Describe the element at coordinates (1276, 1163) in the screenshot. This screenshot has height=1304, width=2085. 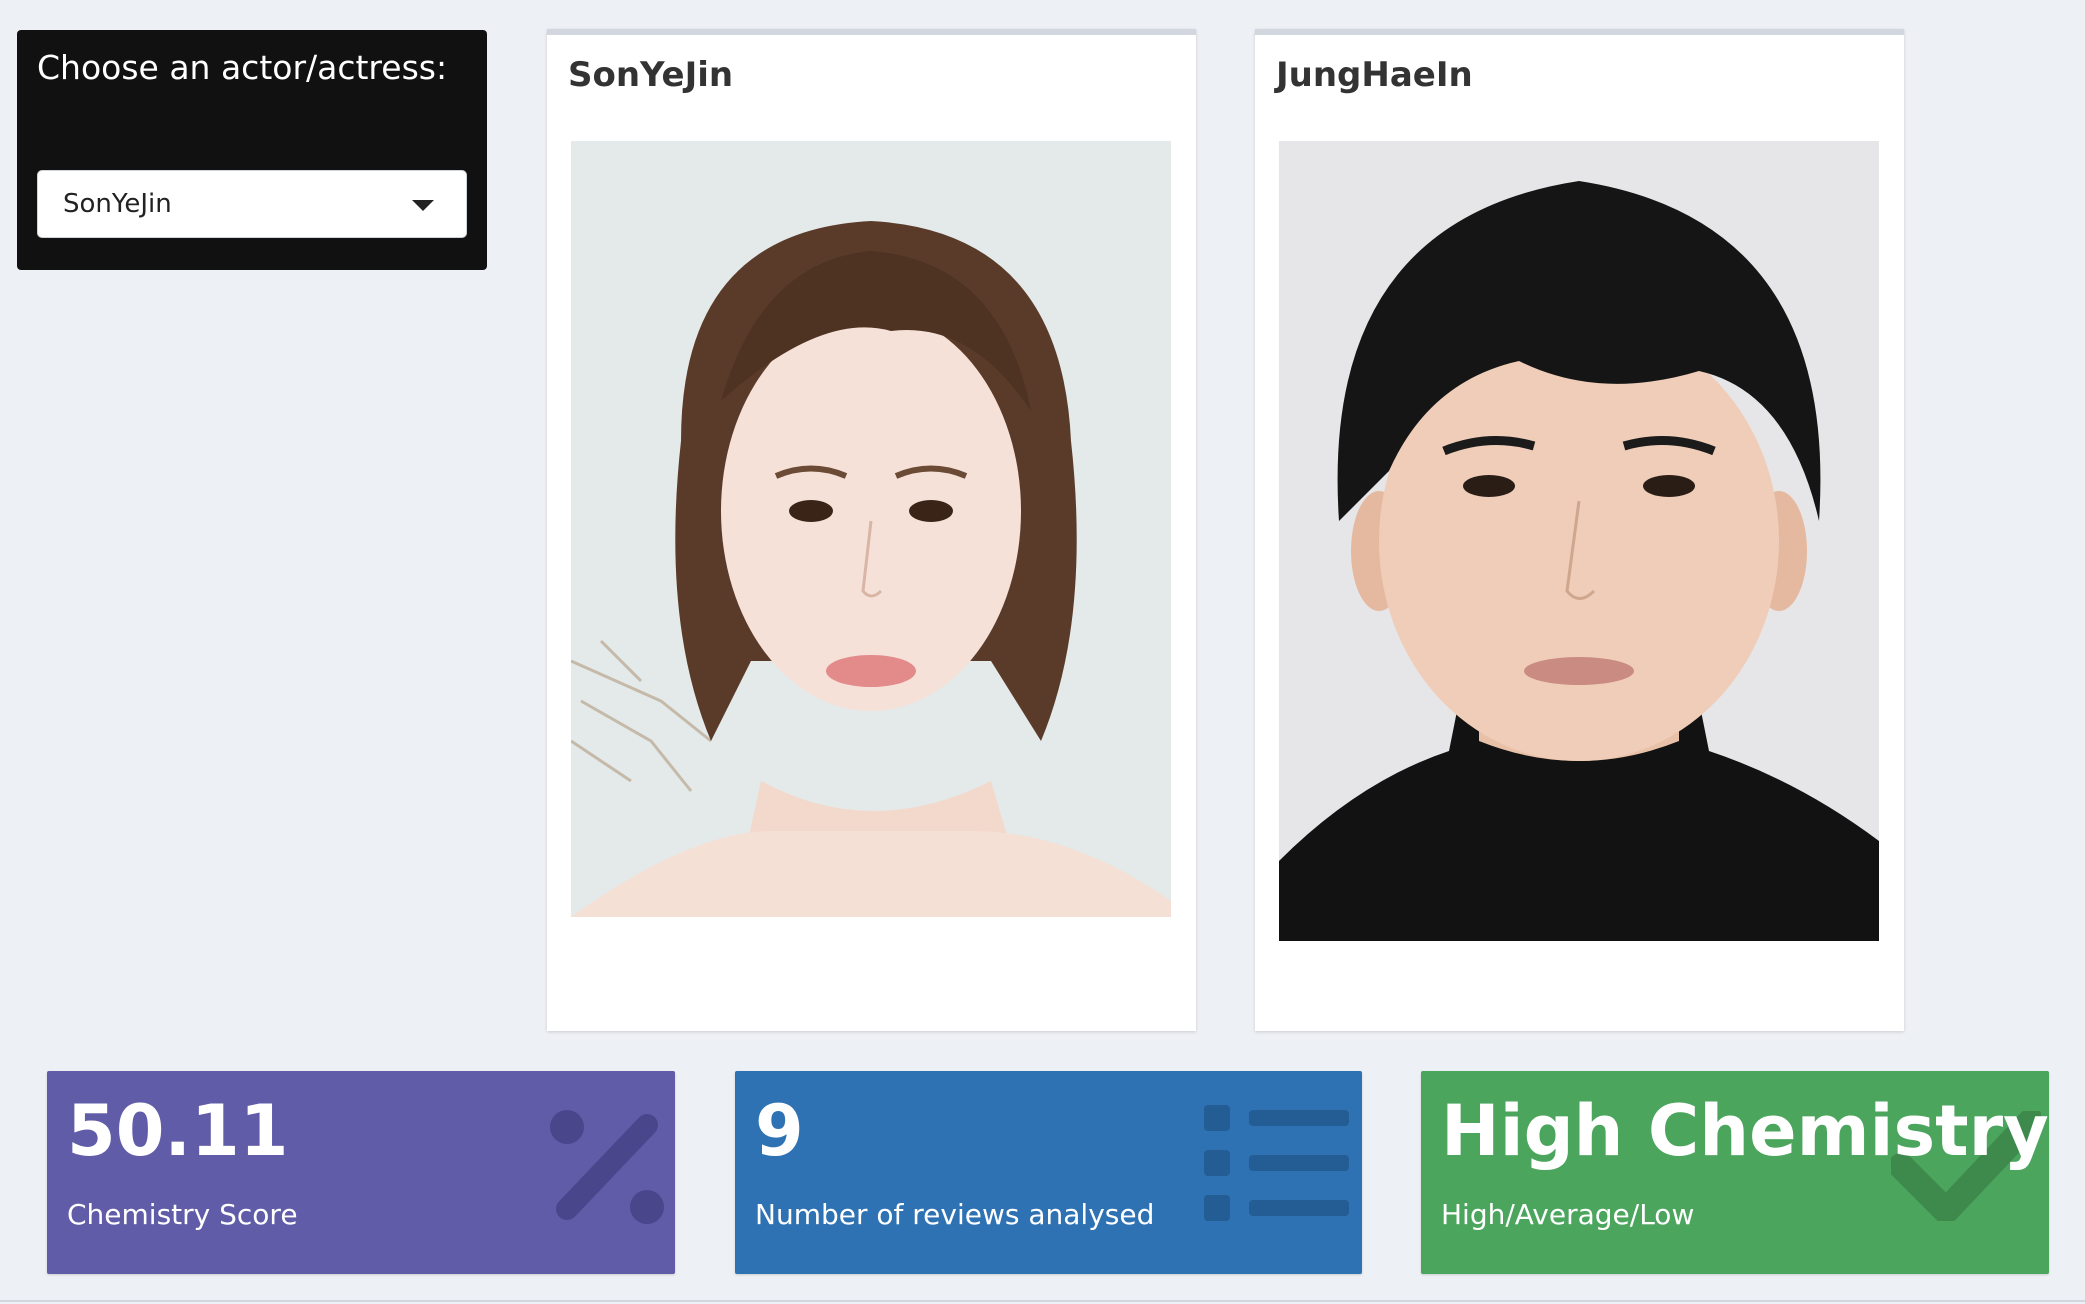
I see `list-icon` at that location.